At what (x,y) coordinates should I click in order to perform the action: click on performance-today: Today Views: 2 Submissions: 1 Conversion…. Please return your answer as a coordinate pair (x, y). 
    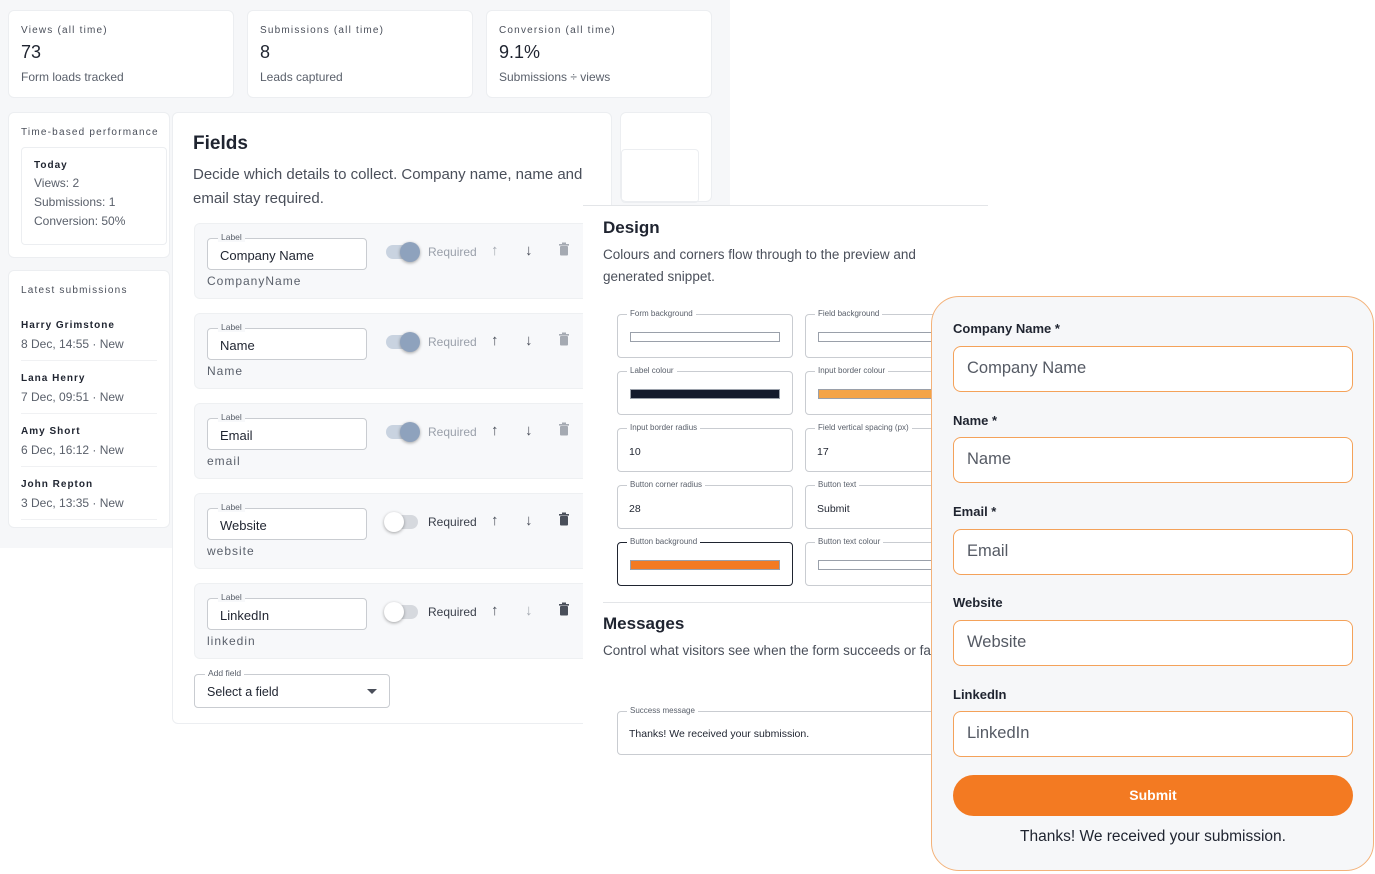
    Looking at the image, I should click on (94, 196).